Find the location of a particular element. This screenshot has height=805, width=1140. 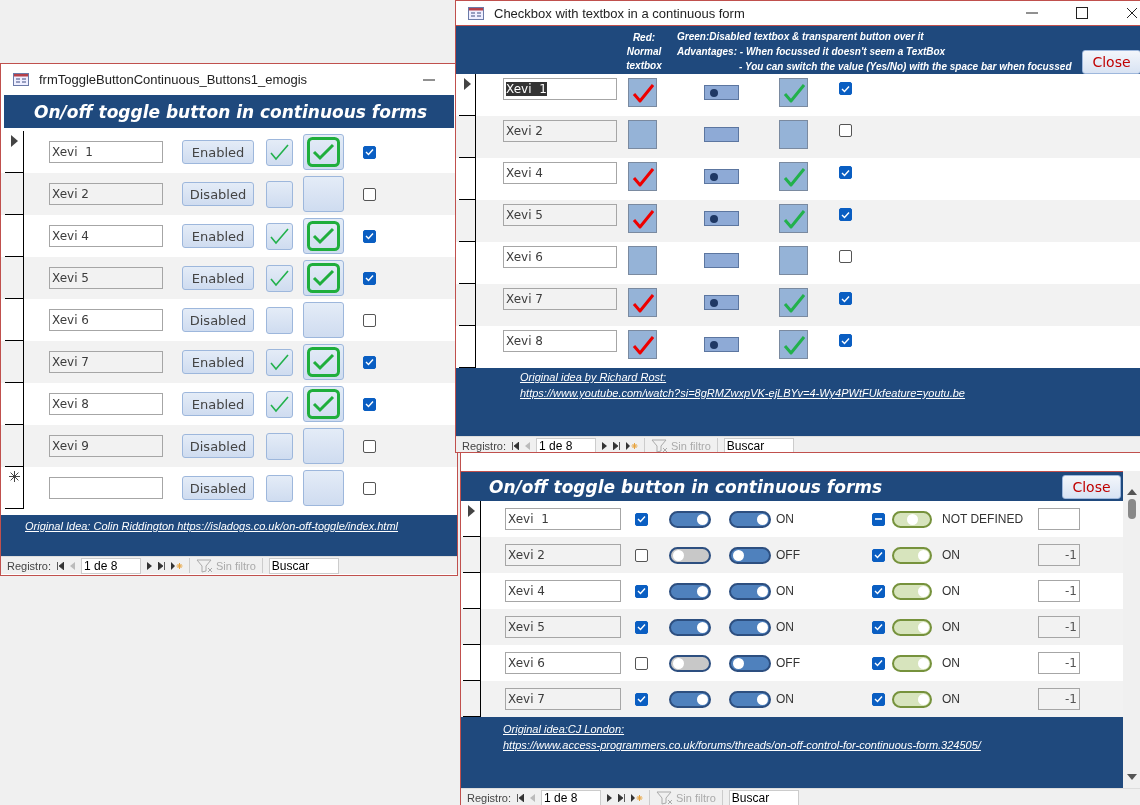

close-icon is located at coordinates (1132, 13).